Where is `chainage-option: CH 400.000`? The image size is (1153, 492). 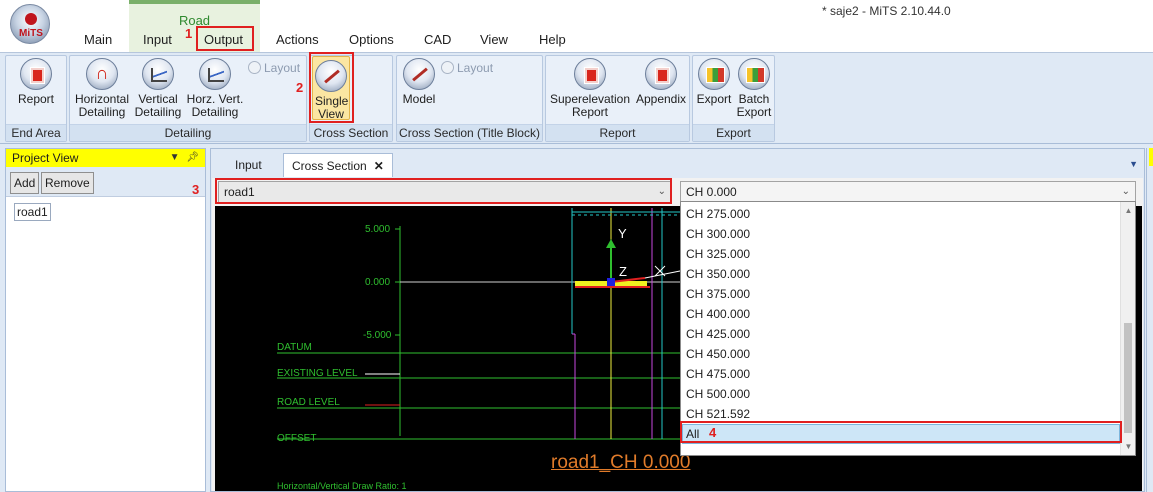
chainage-option: CH 400.000 is located at coordinates (718, 314).